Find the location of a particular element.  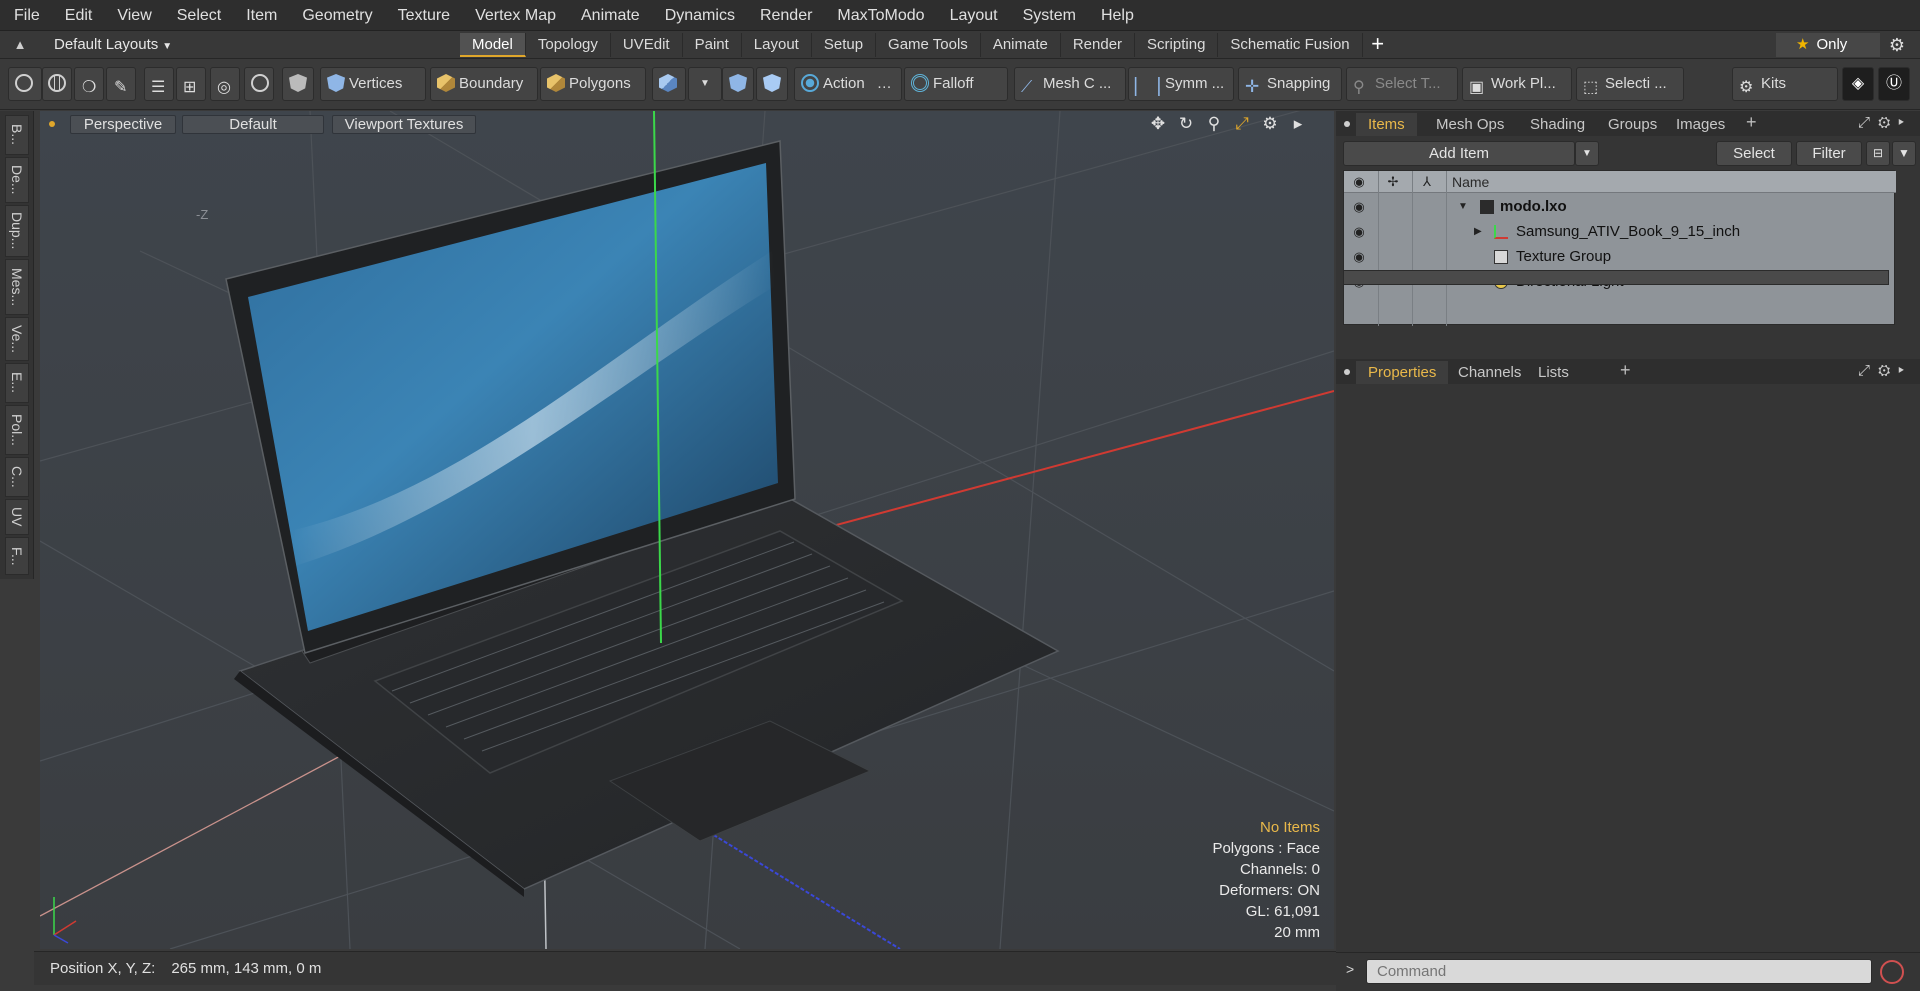

name-column-header: Name is located at coordinates (1470, 182).